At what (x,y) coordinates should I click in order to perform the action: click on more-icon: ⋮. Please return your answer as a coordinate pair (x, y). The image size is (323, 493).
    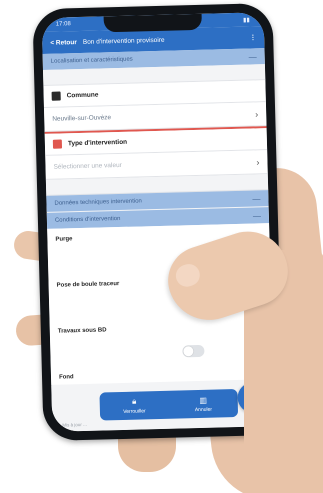
    Looking at the image, I should click on (253, 37).